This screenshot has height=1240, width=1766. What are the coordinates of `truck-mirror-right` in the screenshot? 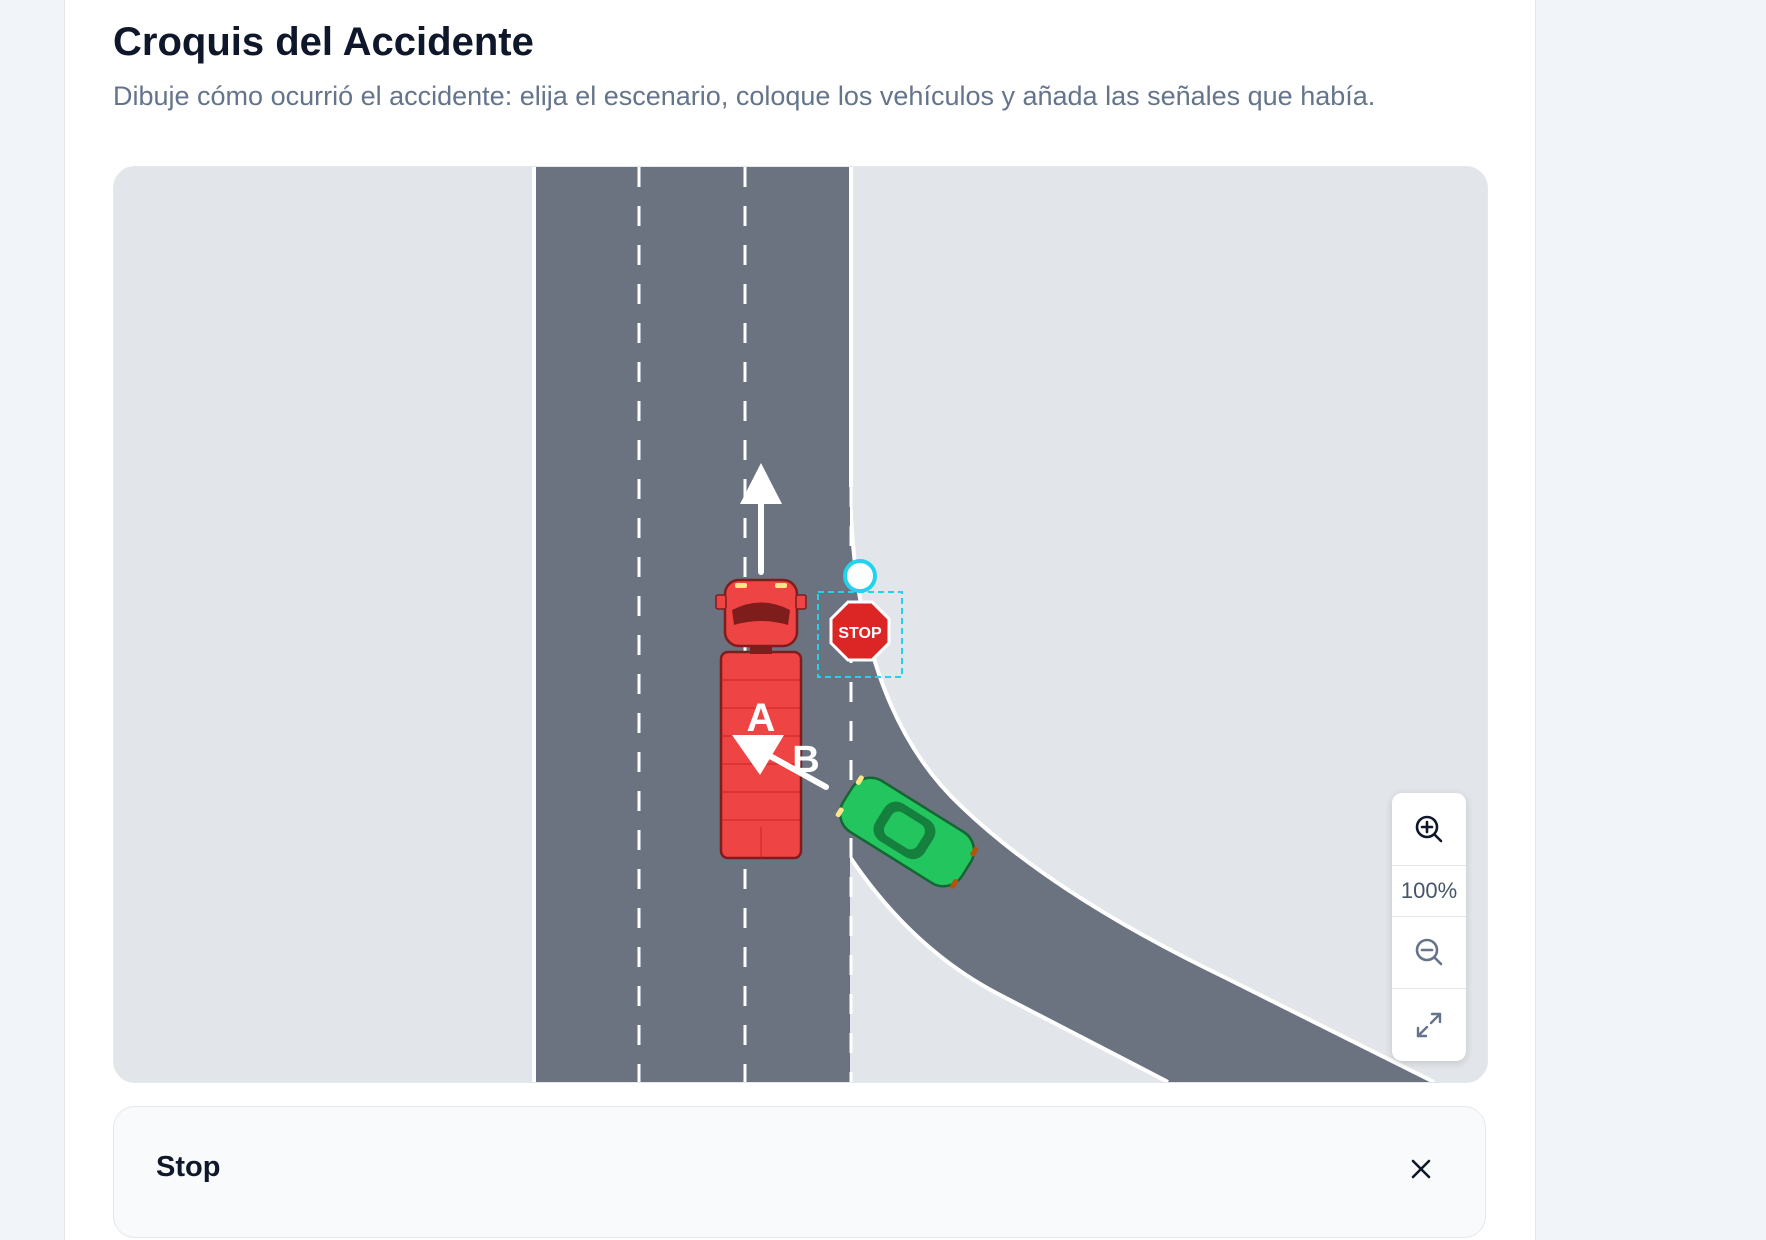 It's located at (801, 602).